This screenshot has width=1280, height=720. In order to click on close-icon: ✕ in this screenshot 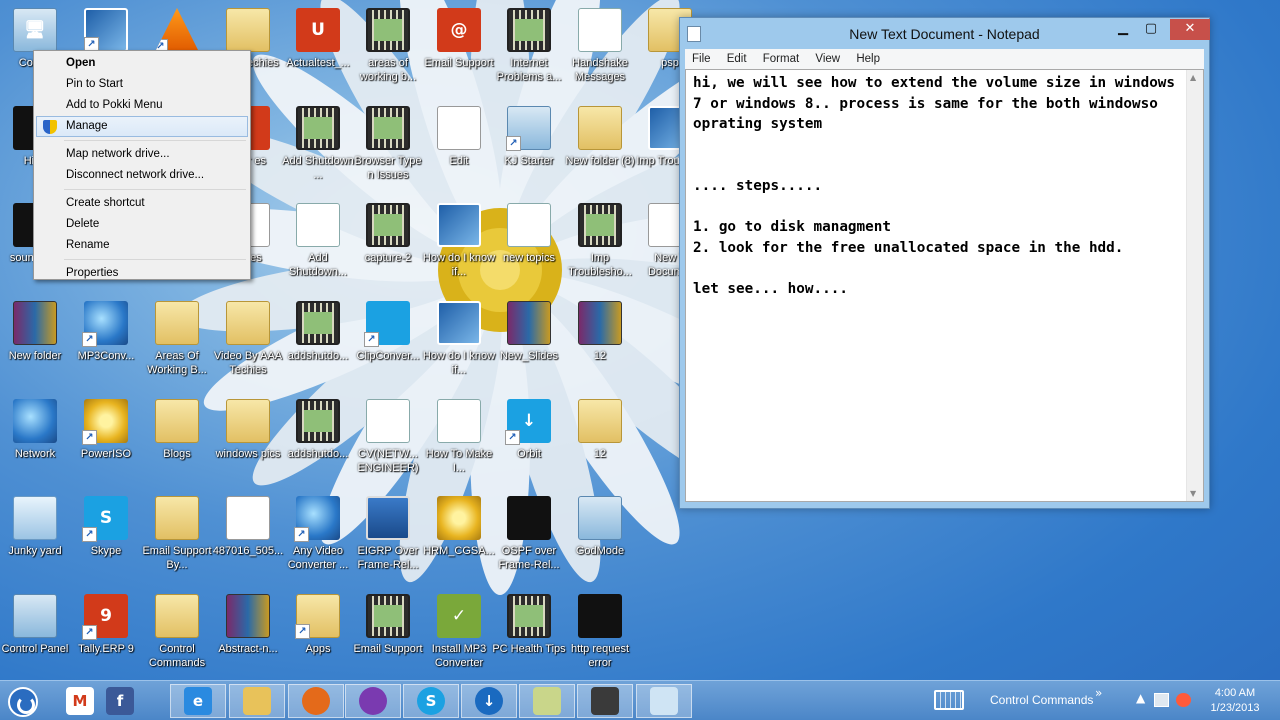, I will do `click(1190, 29)`.